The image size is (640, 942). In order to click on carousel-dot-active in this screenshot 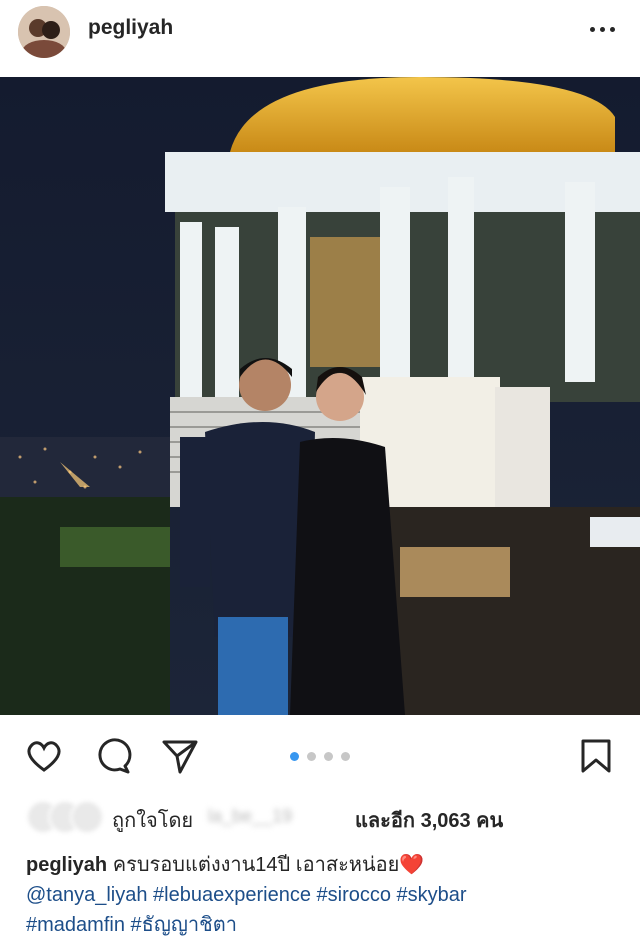, I will do `click(294, 756)`.